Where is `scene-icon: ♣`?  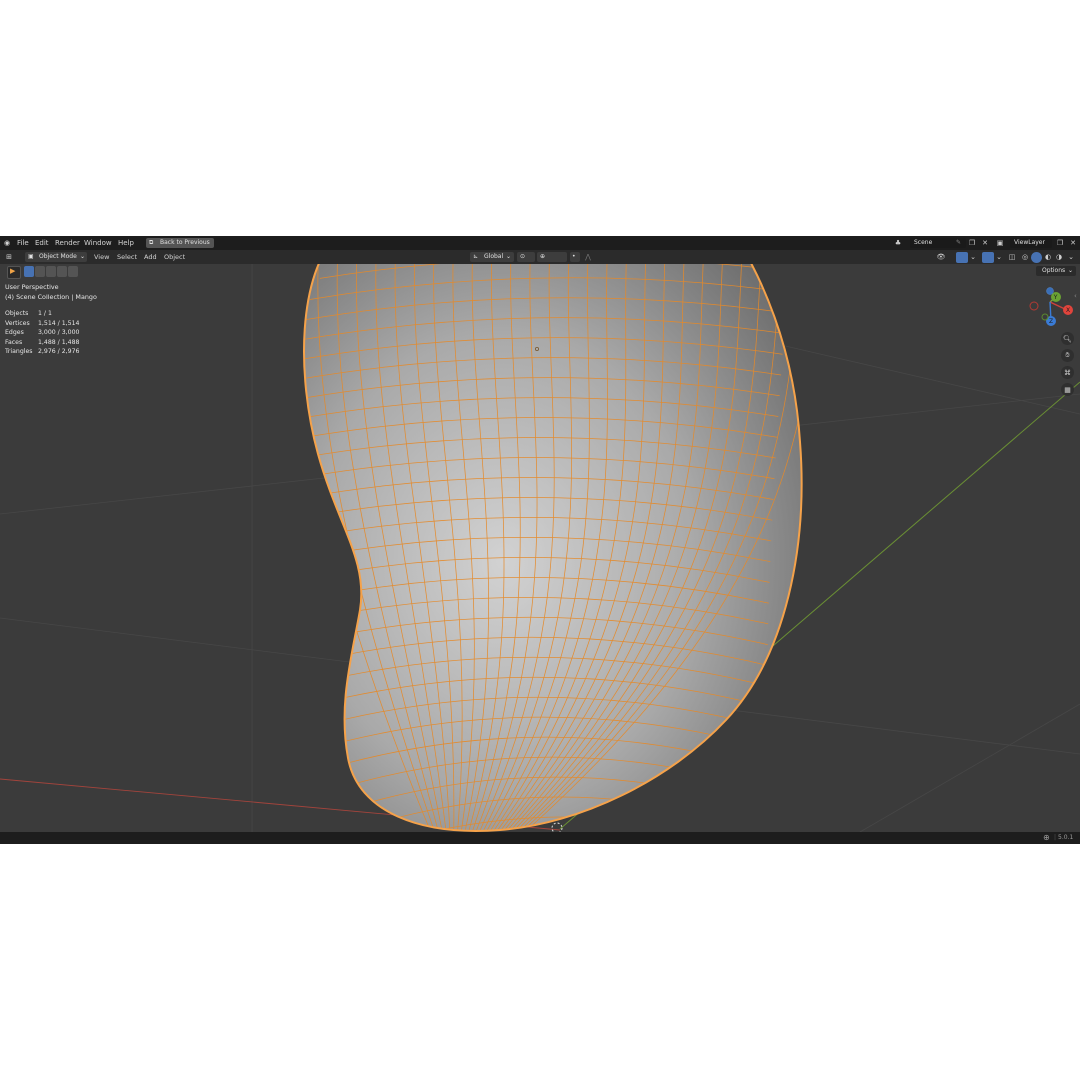 scene-icon: ♣ is located at coordinates (898, 243).